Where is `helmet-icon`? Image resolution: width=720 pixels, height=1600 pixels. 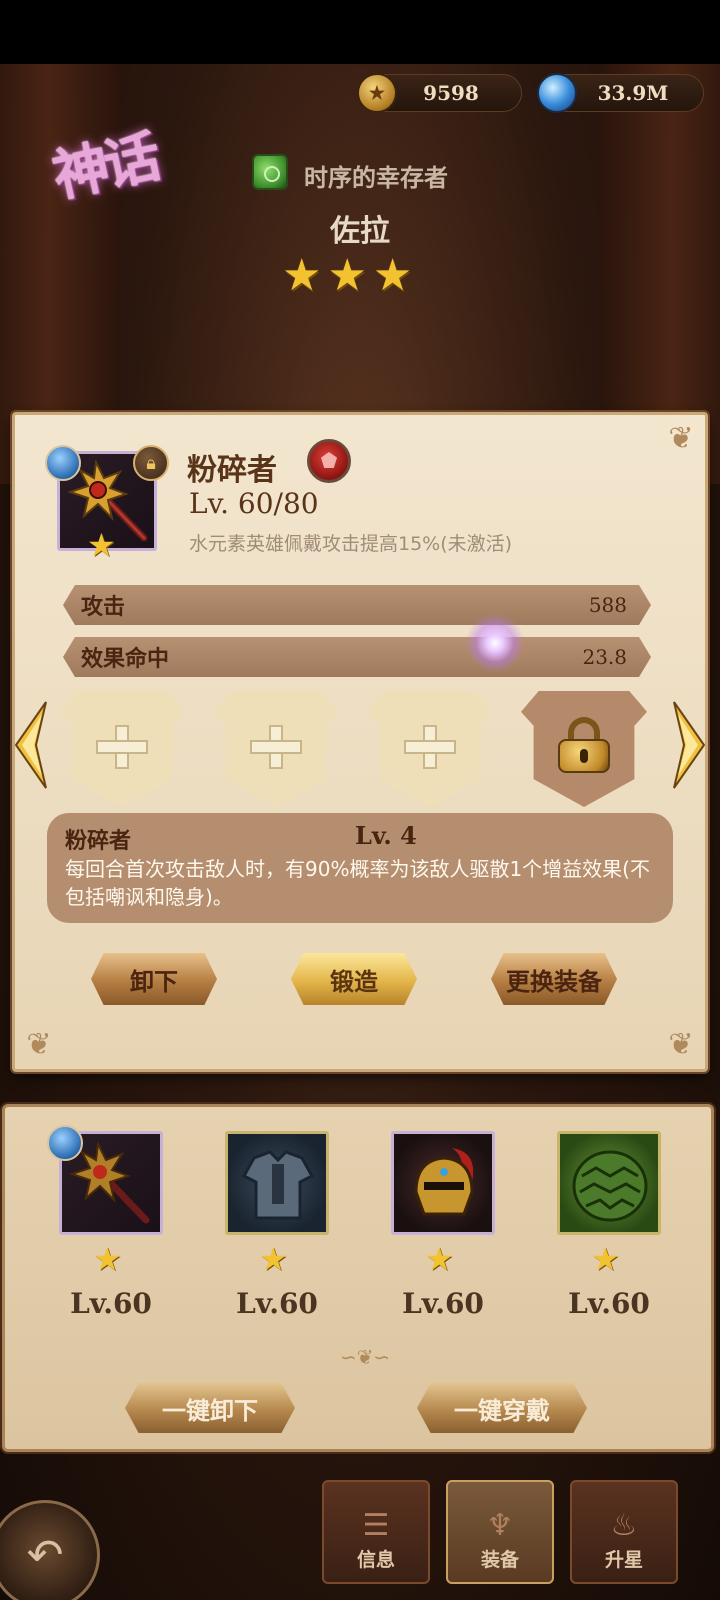
helmet-icon is located at coordinates (444, 1182).